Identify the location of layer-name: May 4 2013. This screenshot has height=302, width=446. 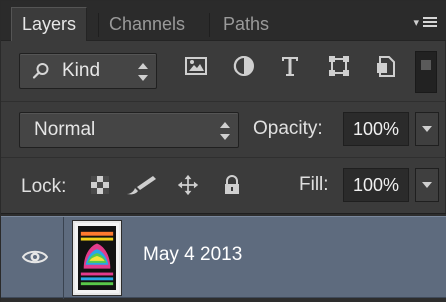
(192, 255).